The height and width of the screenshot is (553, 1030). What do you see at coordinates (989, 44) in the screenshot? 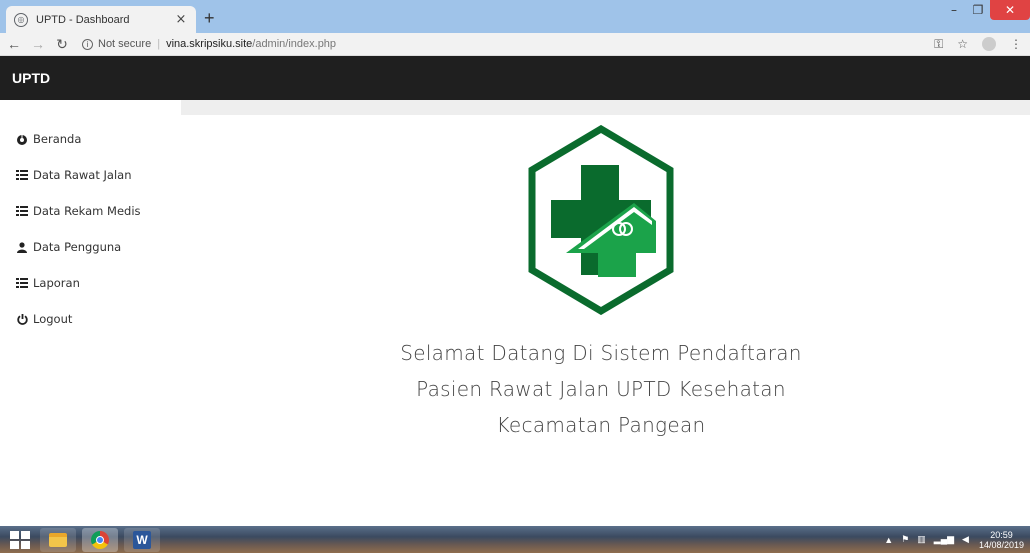
I see `profile-avatar-icon` at bounding box center [989, 44].